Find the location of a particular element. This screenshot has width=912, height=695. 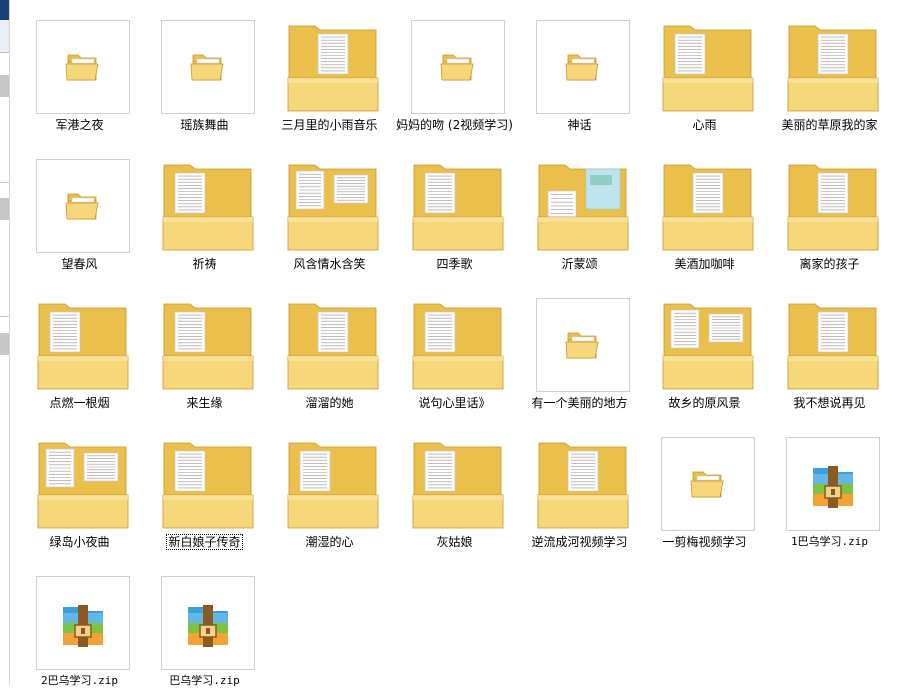

nav-divider is located at coordinates (4, 316).